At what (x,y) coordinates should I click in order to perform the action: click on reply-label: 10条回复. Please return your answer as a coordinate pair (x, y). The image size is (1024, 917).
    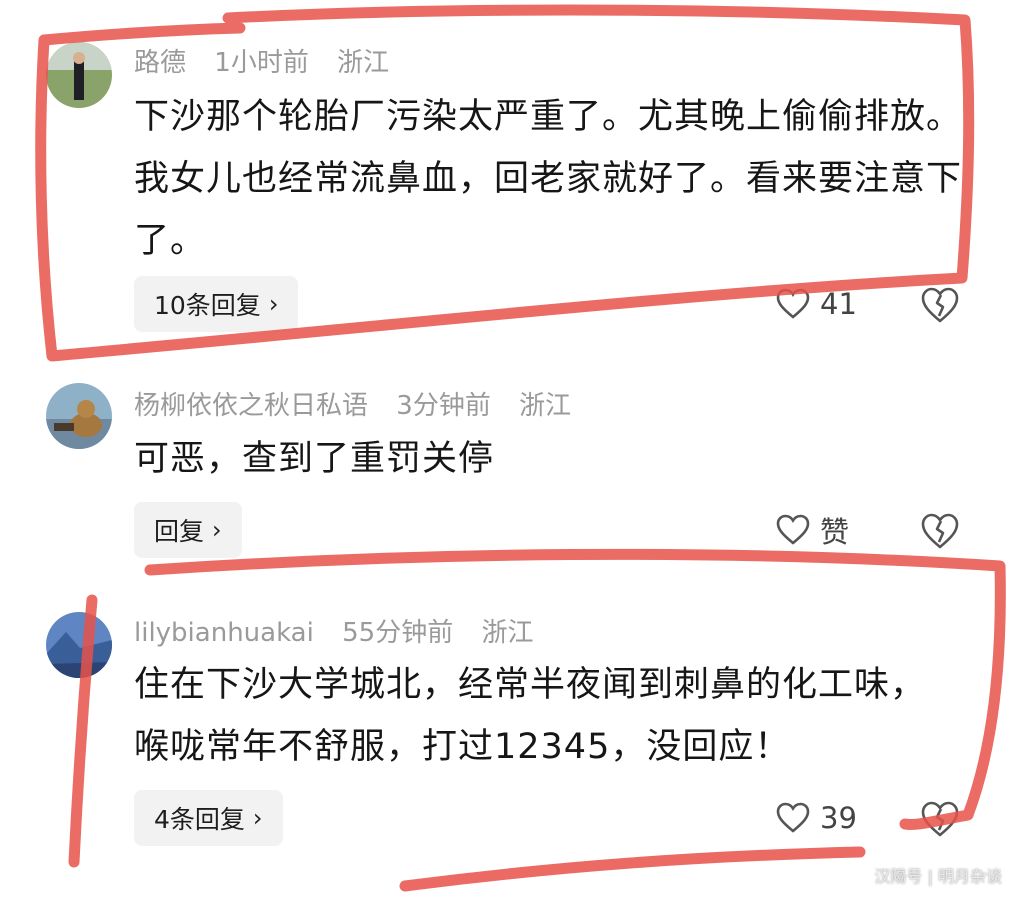
    Looking at the image, I should click on (207, 305).